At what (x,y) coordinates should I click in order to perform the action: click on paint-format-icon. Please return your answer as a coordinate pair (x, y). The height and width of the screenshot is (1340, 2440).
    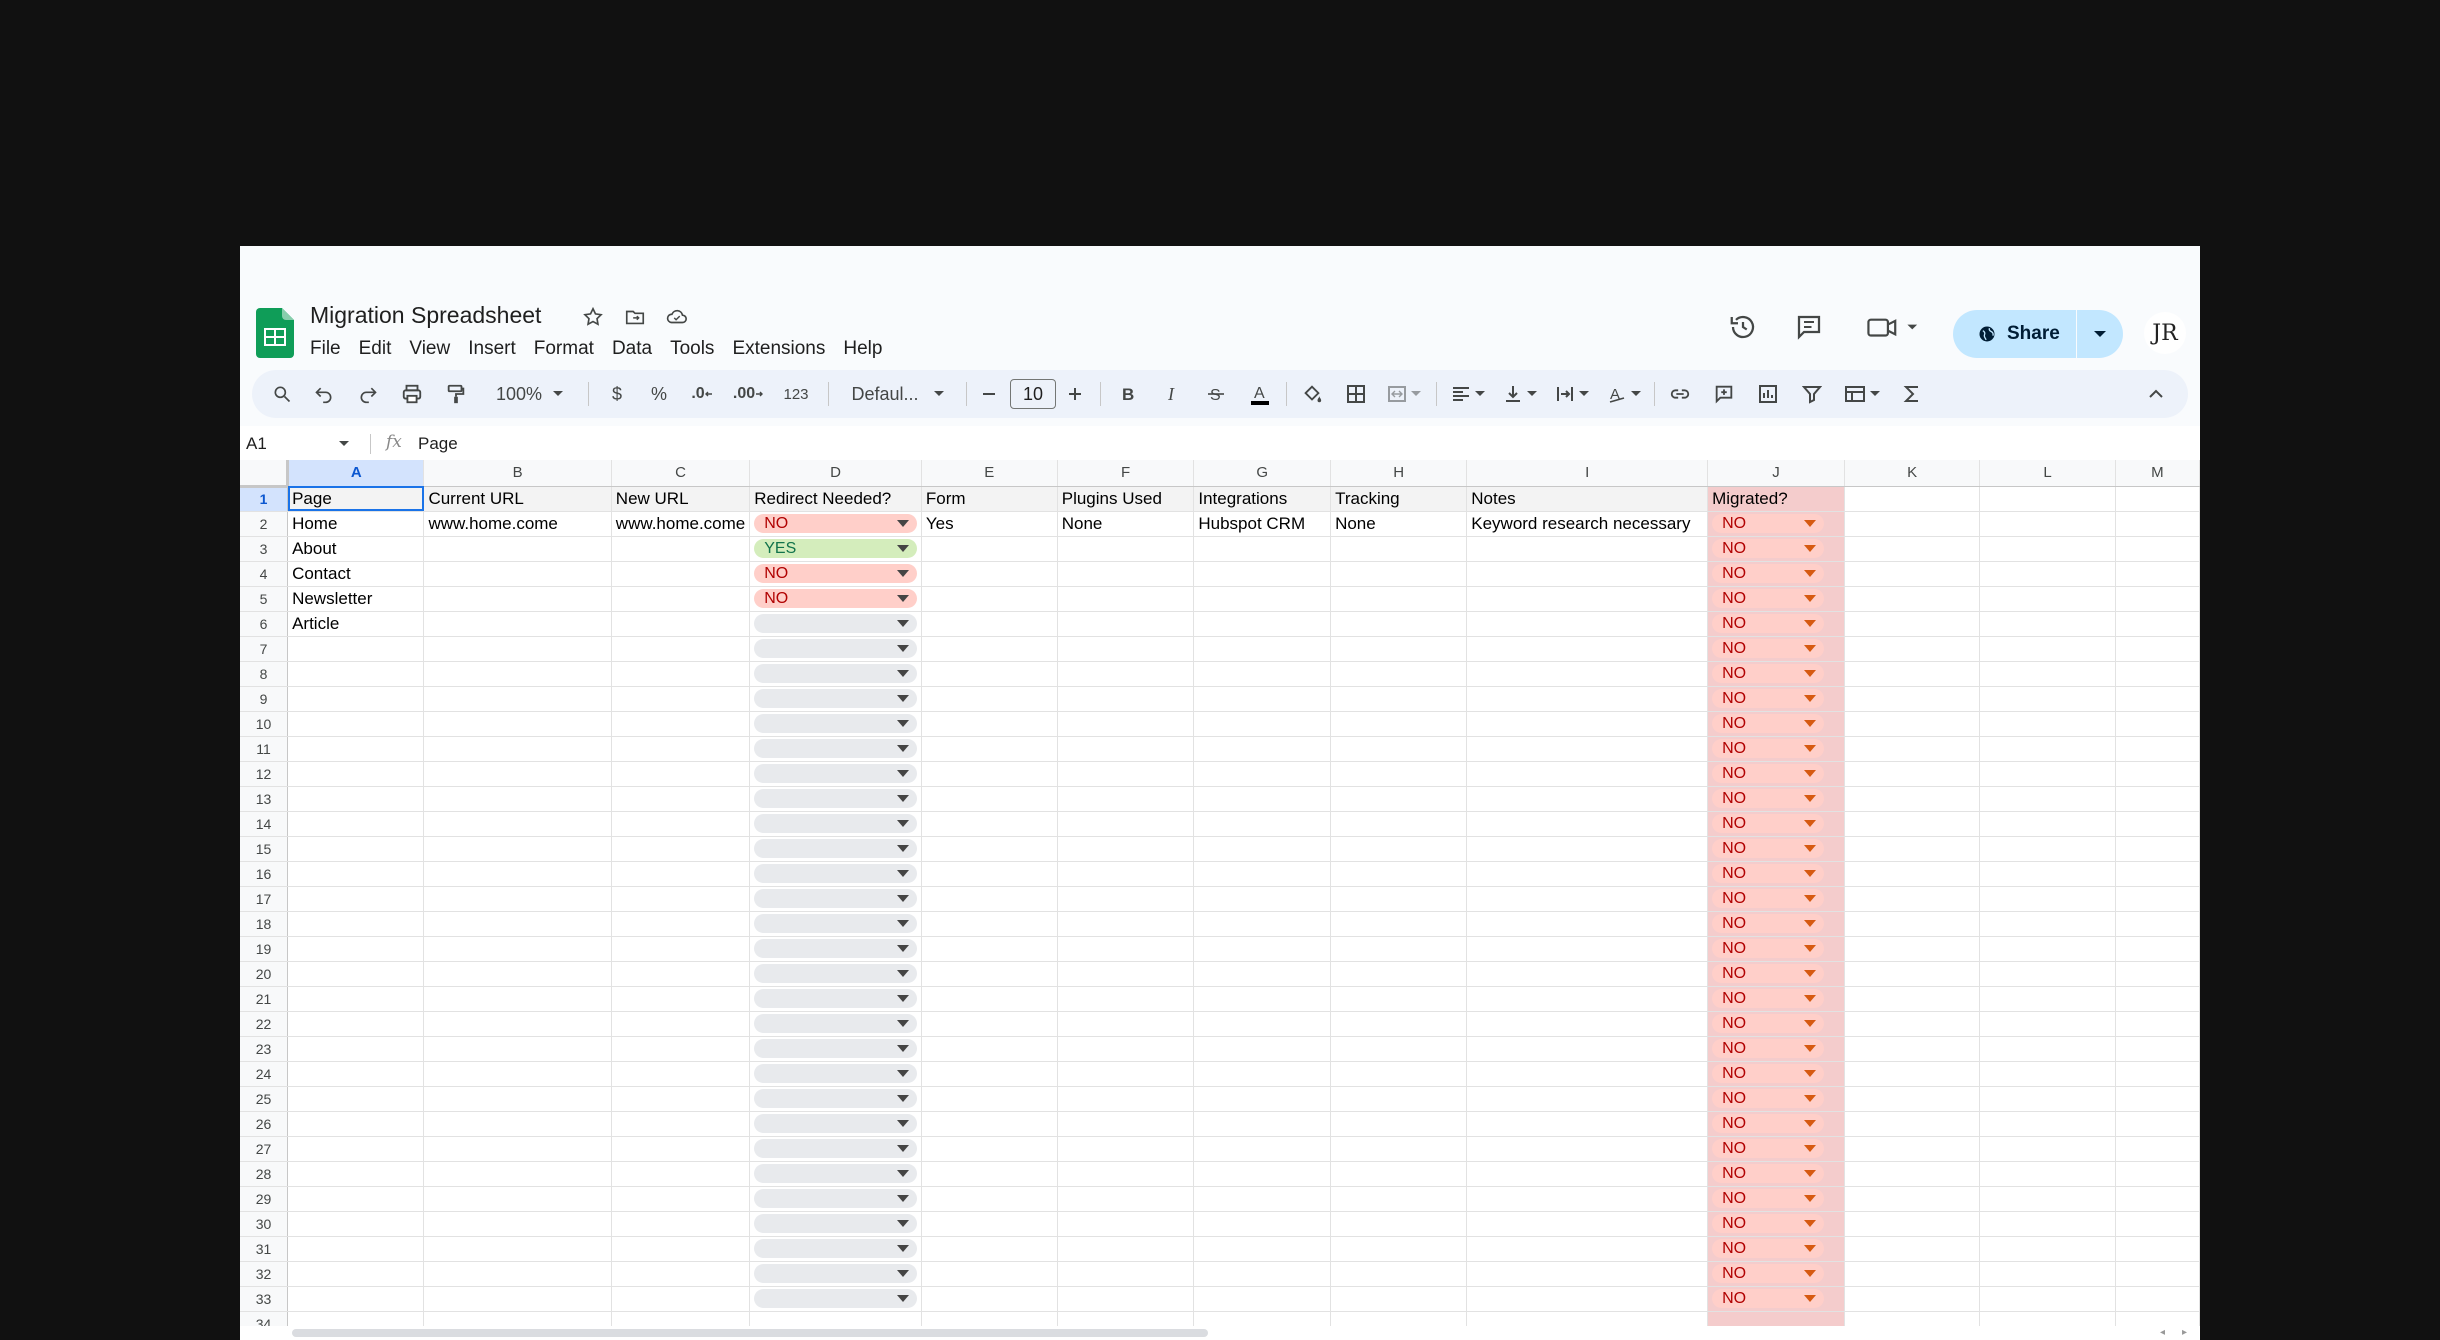
    Looking at the image, I should click on (456, 394).